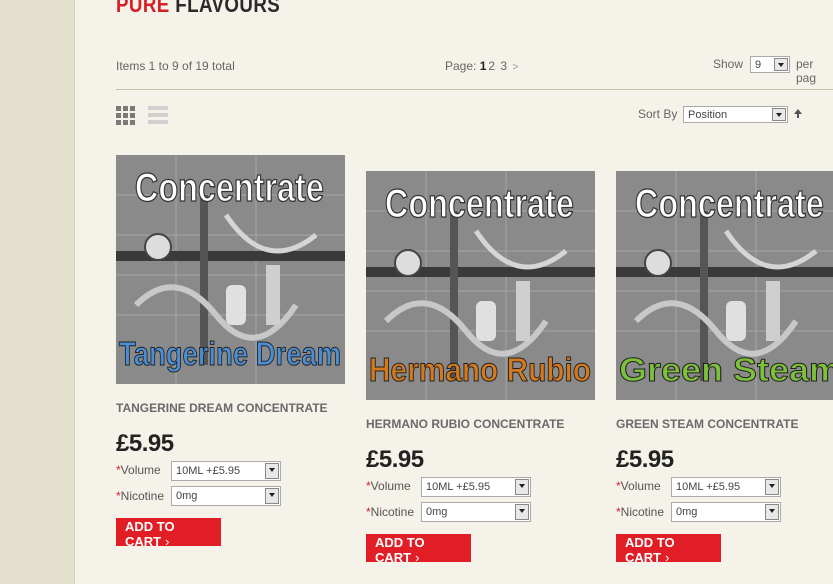  Describe the element at coordinates (758, 65) in the screenshot. I see `show-per-page-value: 9` at that location.